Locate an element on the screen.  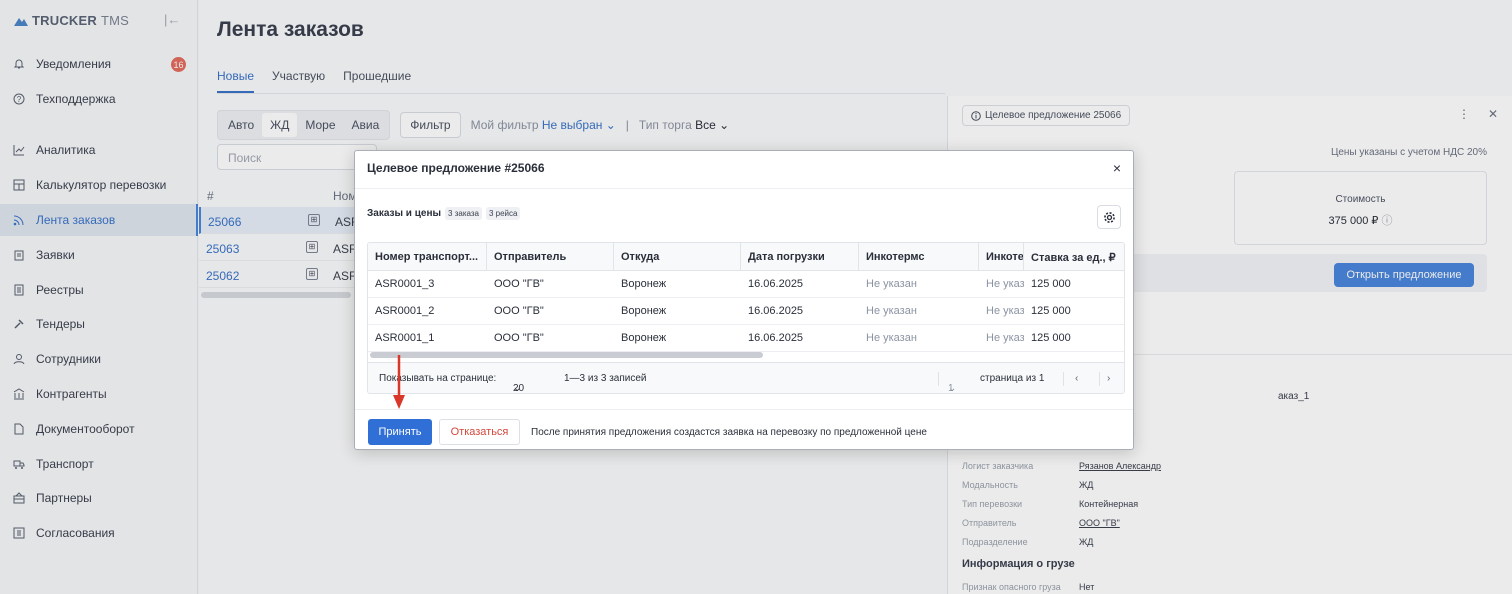
chevron-left-icon: ‹ is located at coordinates (1076, 378).